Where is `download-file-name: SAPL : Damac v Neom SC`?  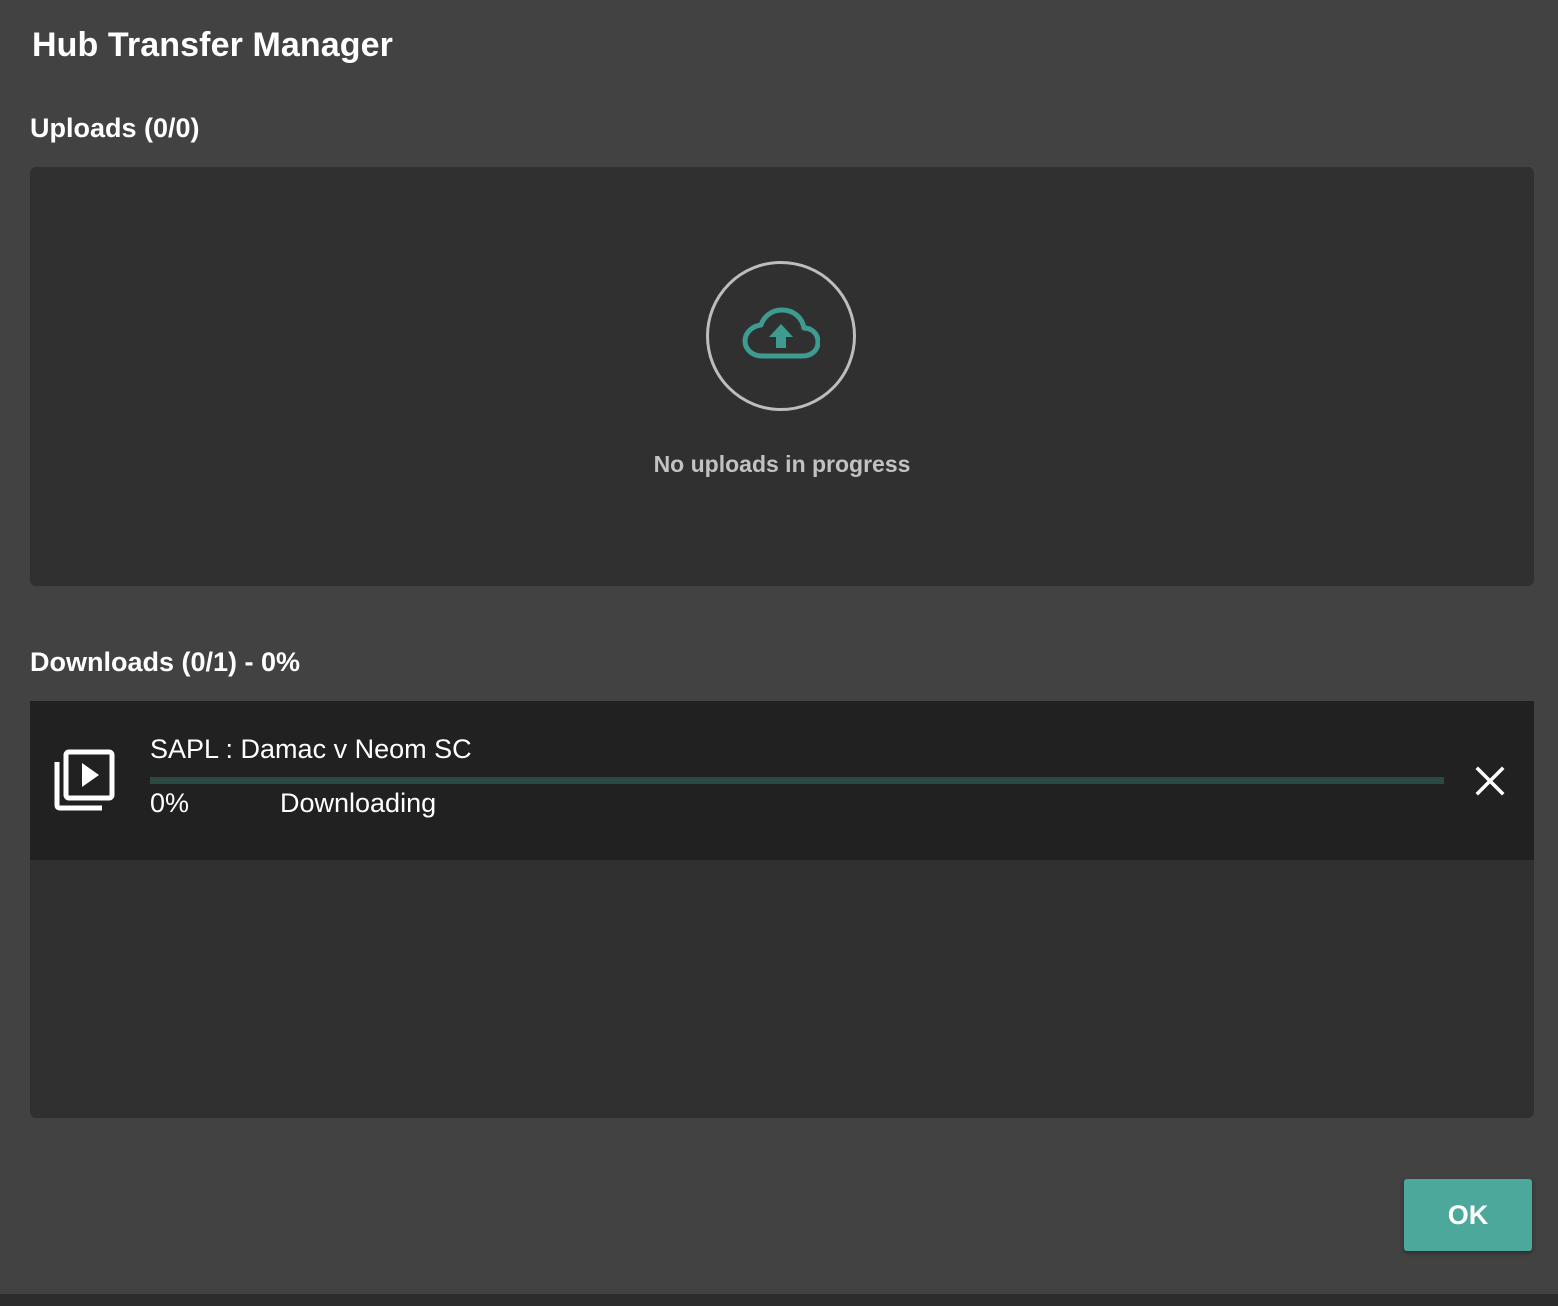 download-file-name: SAPL : Damac v Neom SC is located at coordinates (311, 749).